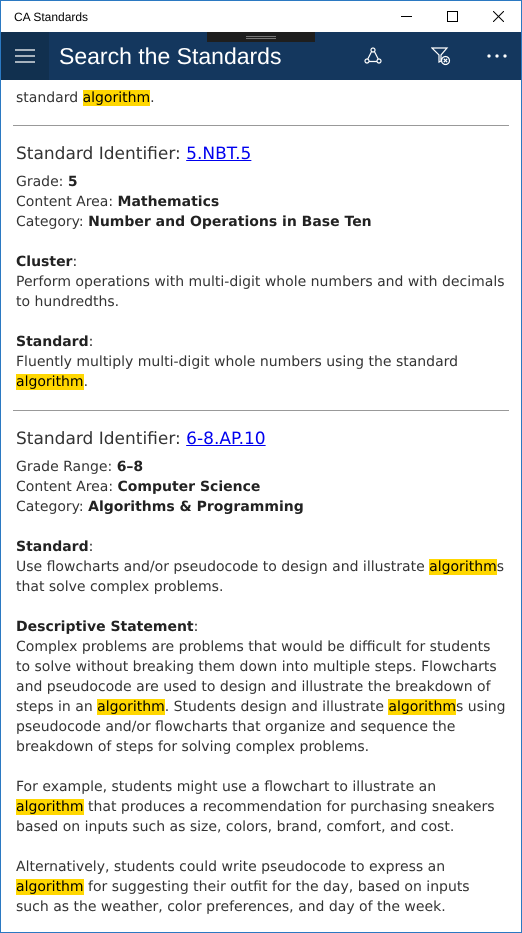 The height and width of the screenshot is (933, 522). Describe the element at coordinates (261, 697) in the screenshot. I see `section-paragraph: Complex problems are problems that would be difficult for students to solve without breaking them down into multiple steps. Flowcharts and pseudocode are used to design and illustrate the breakdown of steps in an algorithm. Students design and illustrate algorithms using pseudocode and/or flowcharts that organize and sequence the breakdown of steps for solving complex problems.` at that location.